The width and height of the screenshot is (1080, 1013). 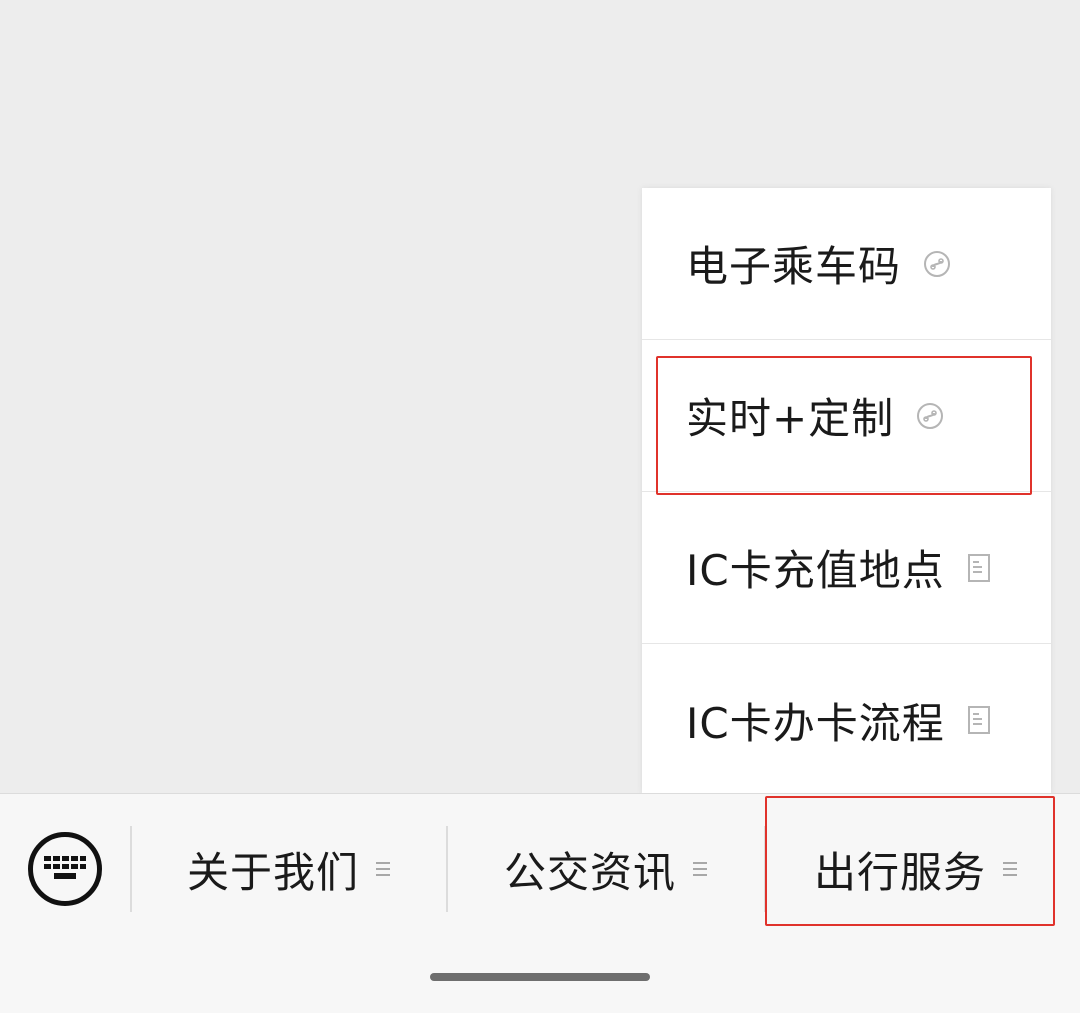 What do you see at coordinates (589, 872) in the screenshot?
I see `menu-tab-label: 公交资讯` at bounding box center [589, 872].